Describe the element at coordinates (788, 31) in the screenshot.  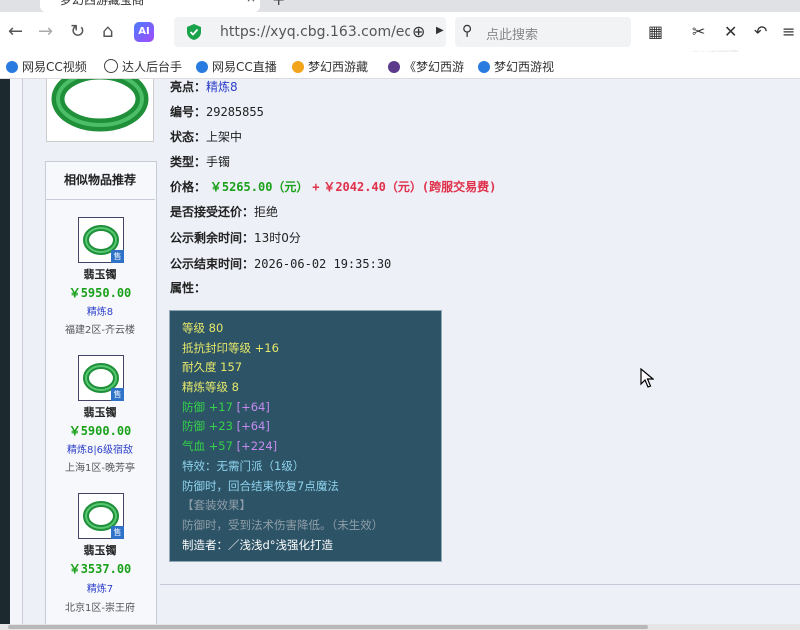
I see `menu-icon: ≡` at that location.